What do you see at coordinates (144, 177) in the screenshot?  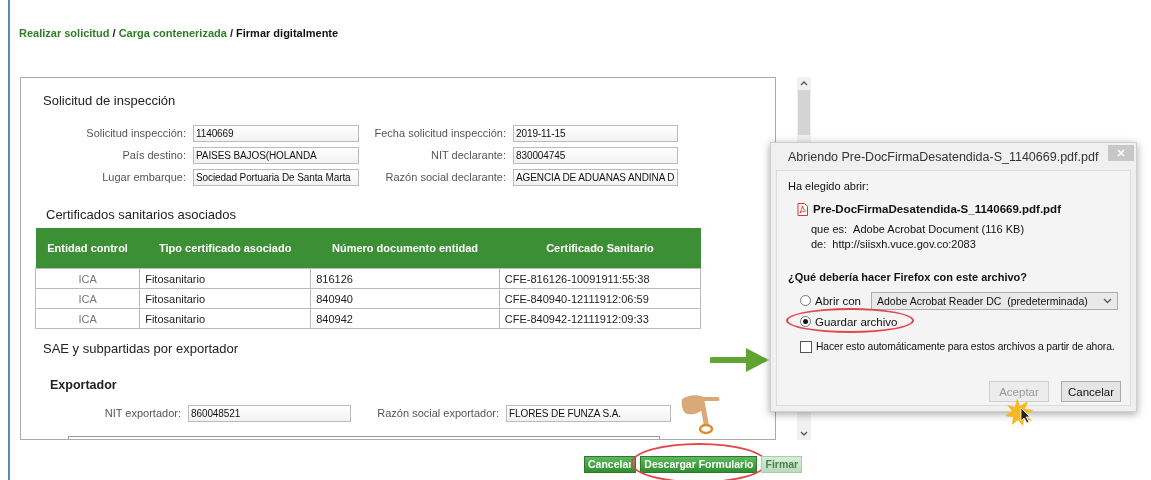 I see `field-label: Lugar embarque:` at bounding box center [144, 177].